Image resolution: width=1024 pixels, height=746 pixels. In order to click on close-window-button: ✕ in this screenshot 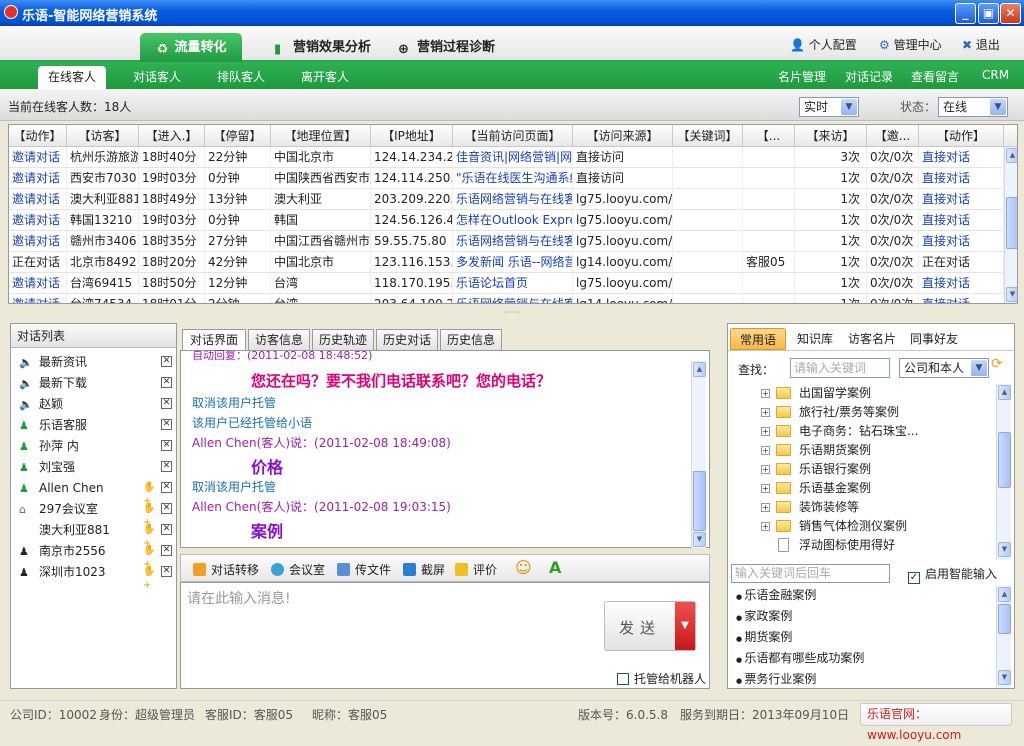, I will do `click(1010, 13)`.